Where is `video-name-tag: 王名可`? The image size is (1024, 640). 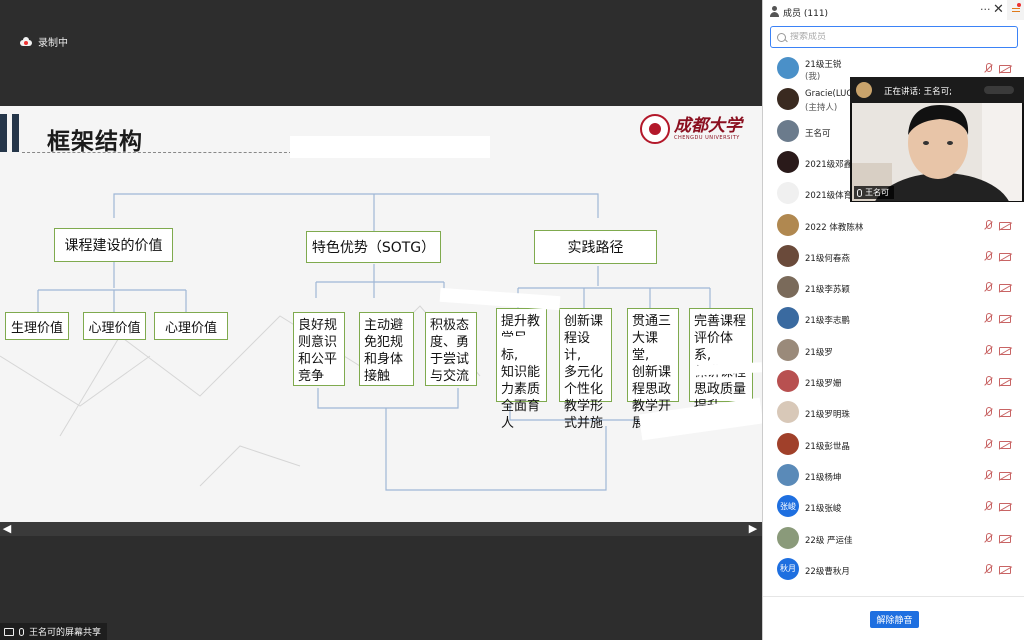
video-name-tag: 王名可 is located at coordinates (874, 192).